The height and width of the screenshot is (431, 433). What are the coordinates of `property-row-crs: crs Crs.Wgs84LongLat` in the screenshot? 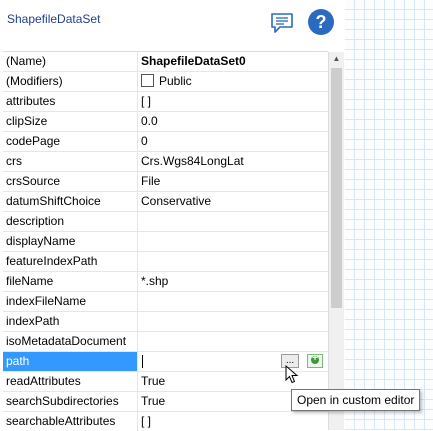 It's located at (165, 162).